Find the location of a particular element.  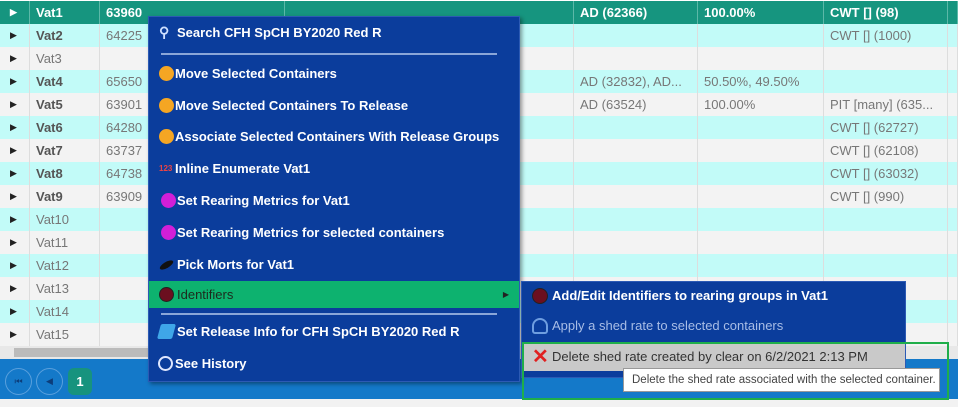

fish-icon is located at coordinates (166, 265).